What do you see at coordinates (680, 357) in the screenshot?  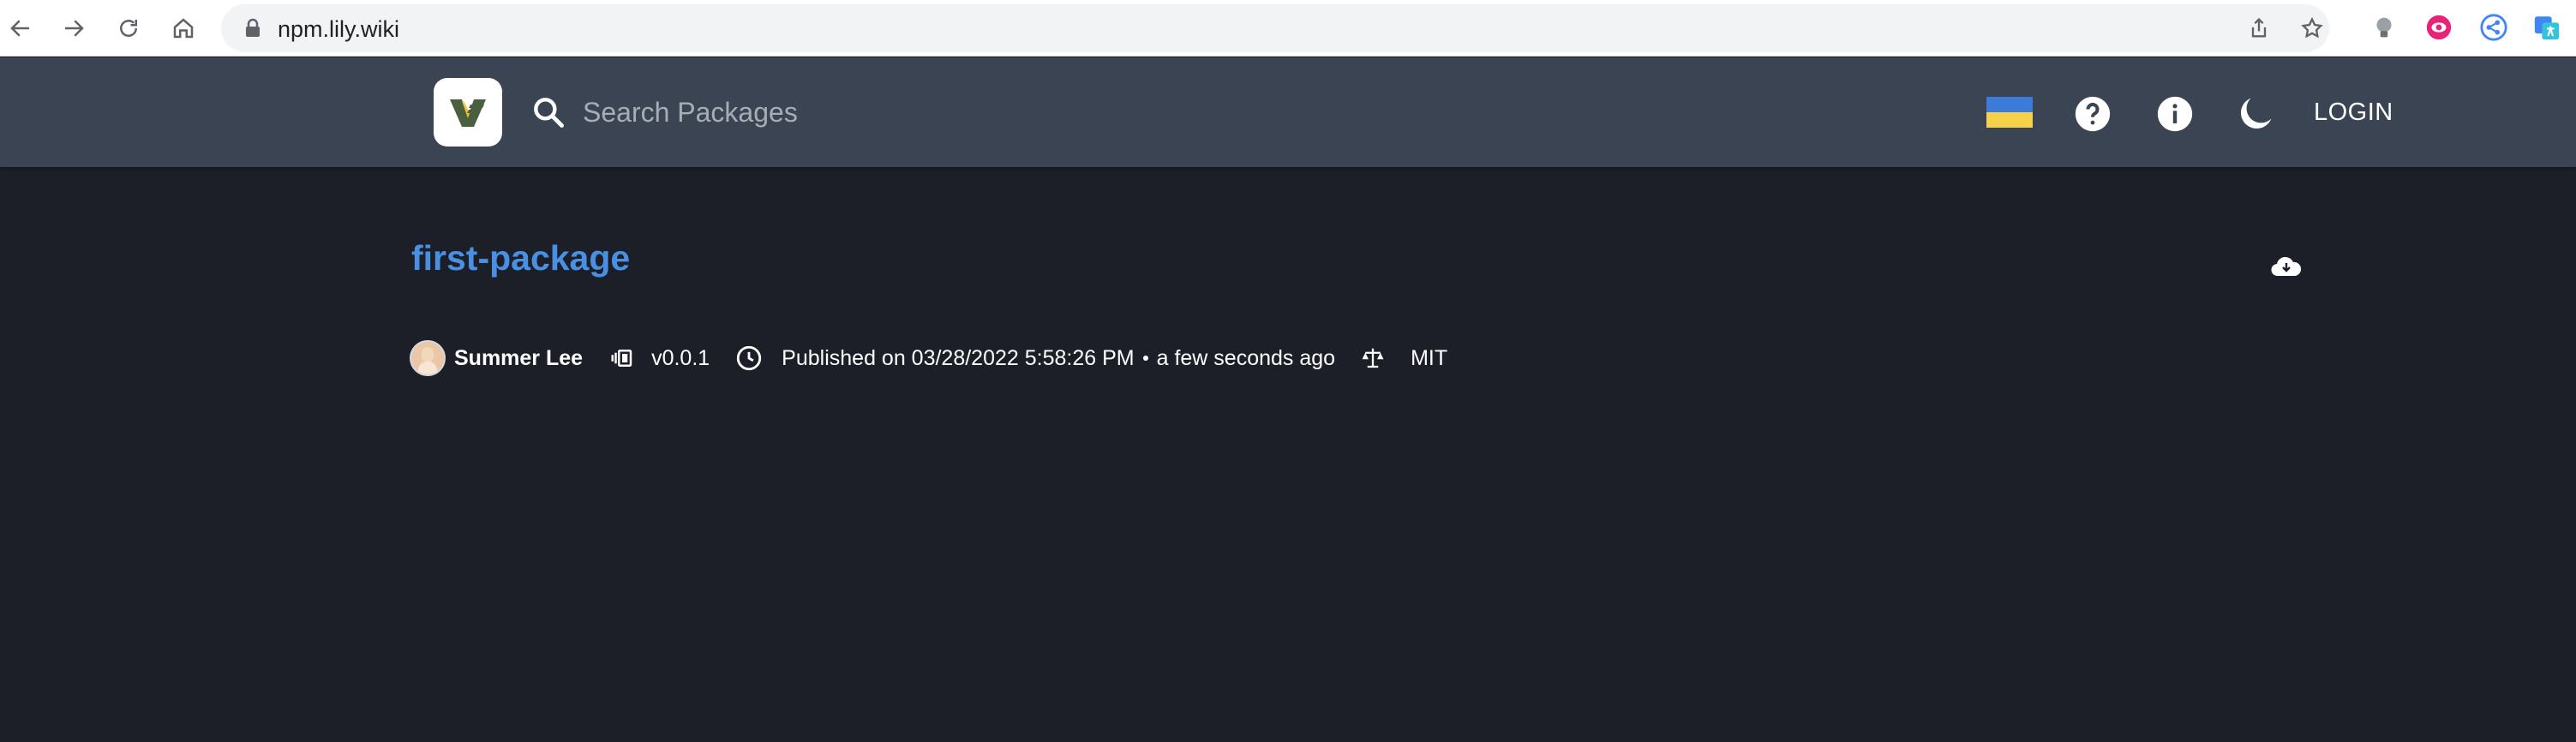 I see `package-version: v0.0.1` at bounding box center [680, 357].